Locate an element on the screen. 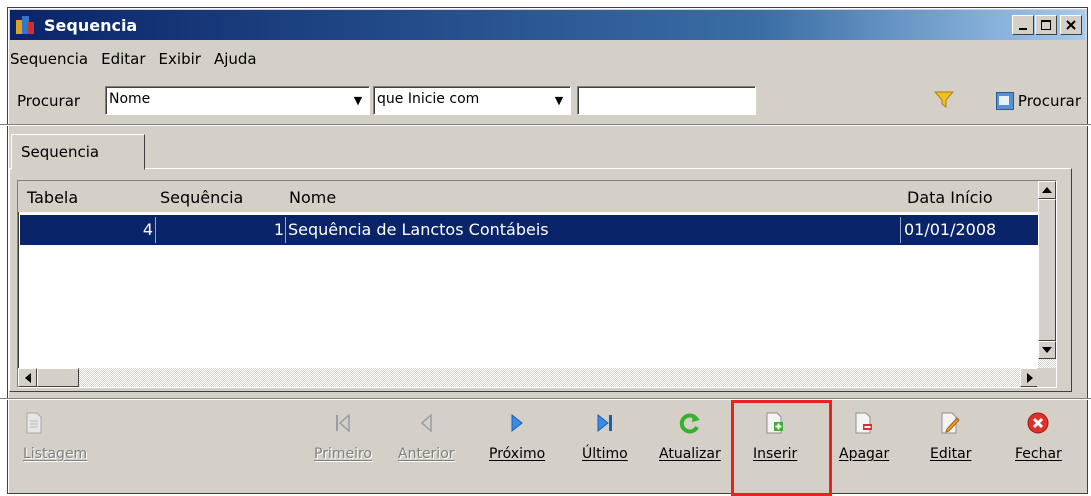 The image size is (1091, 496). column-header-data-inicio: Data Início is located at coordinates (950, 197).